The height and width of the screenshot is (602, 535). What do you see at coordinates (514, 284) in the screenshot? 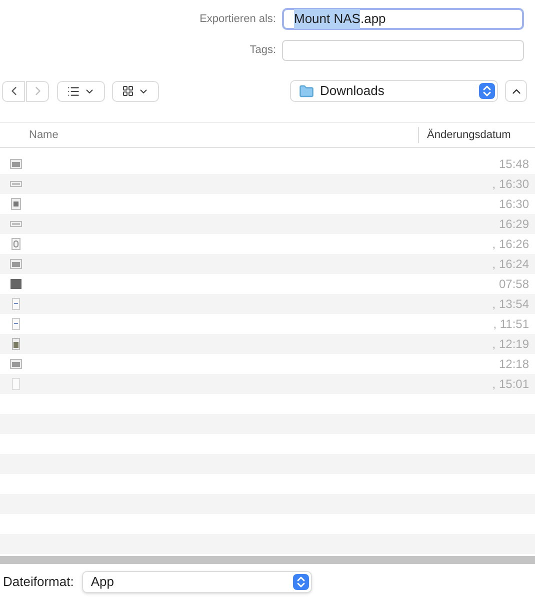
I see `date-cell-text: 07:58` at bounding box center [514, 284].